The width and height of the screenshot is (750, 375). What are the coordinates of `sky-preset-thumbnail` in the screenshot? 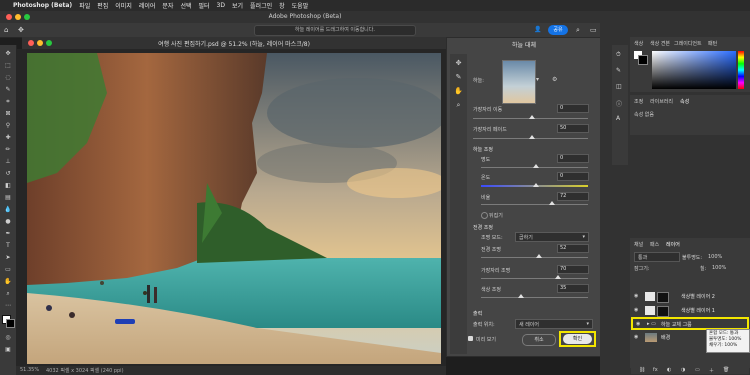 It's located at (519, 82).